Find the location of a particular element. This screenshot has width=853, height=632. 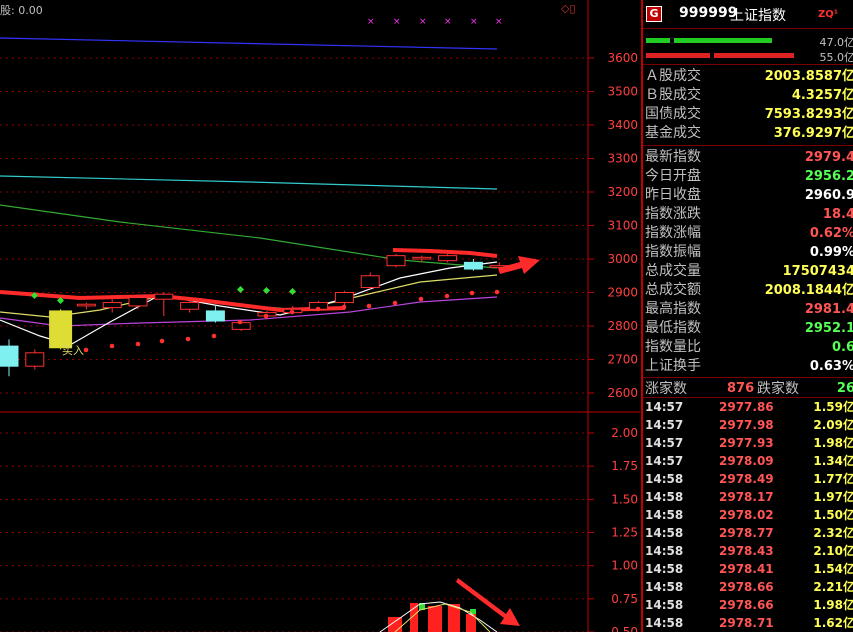

quote-label: 国债成交 is located at coordinates (673, 114).